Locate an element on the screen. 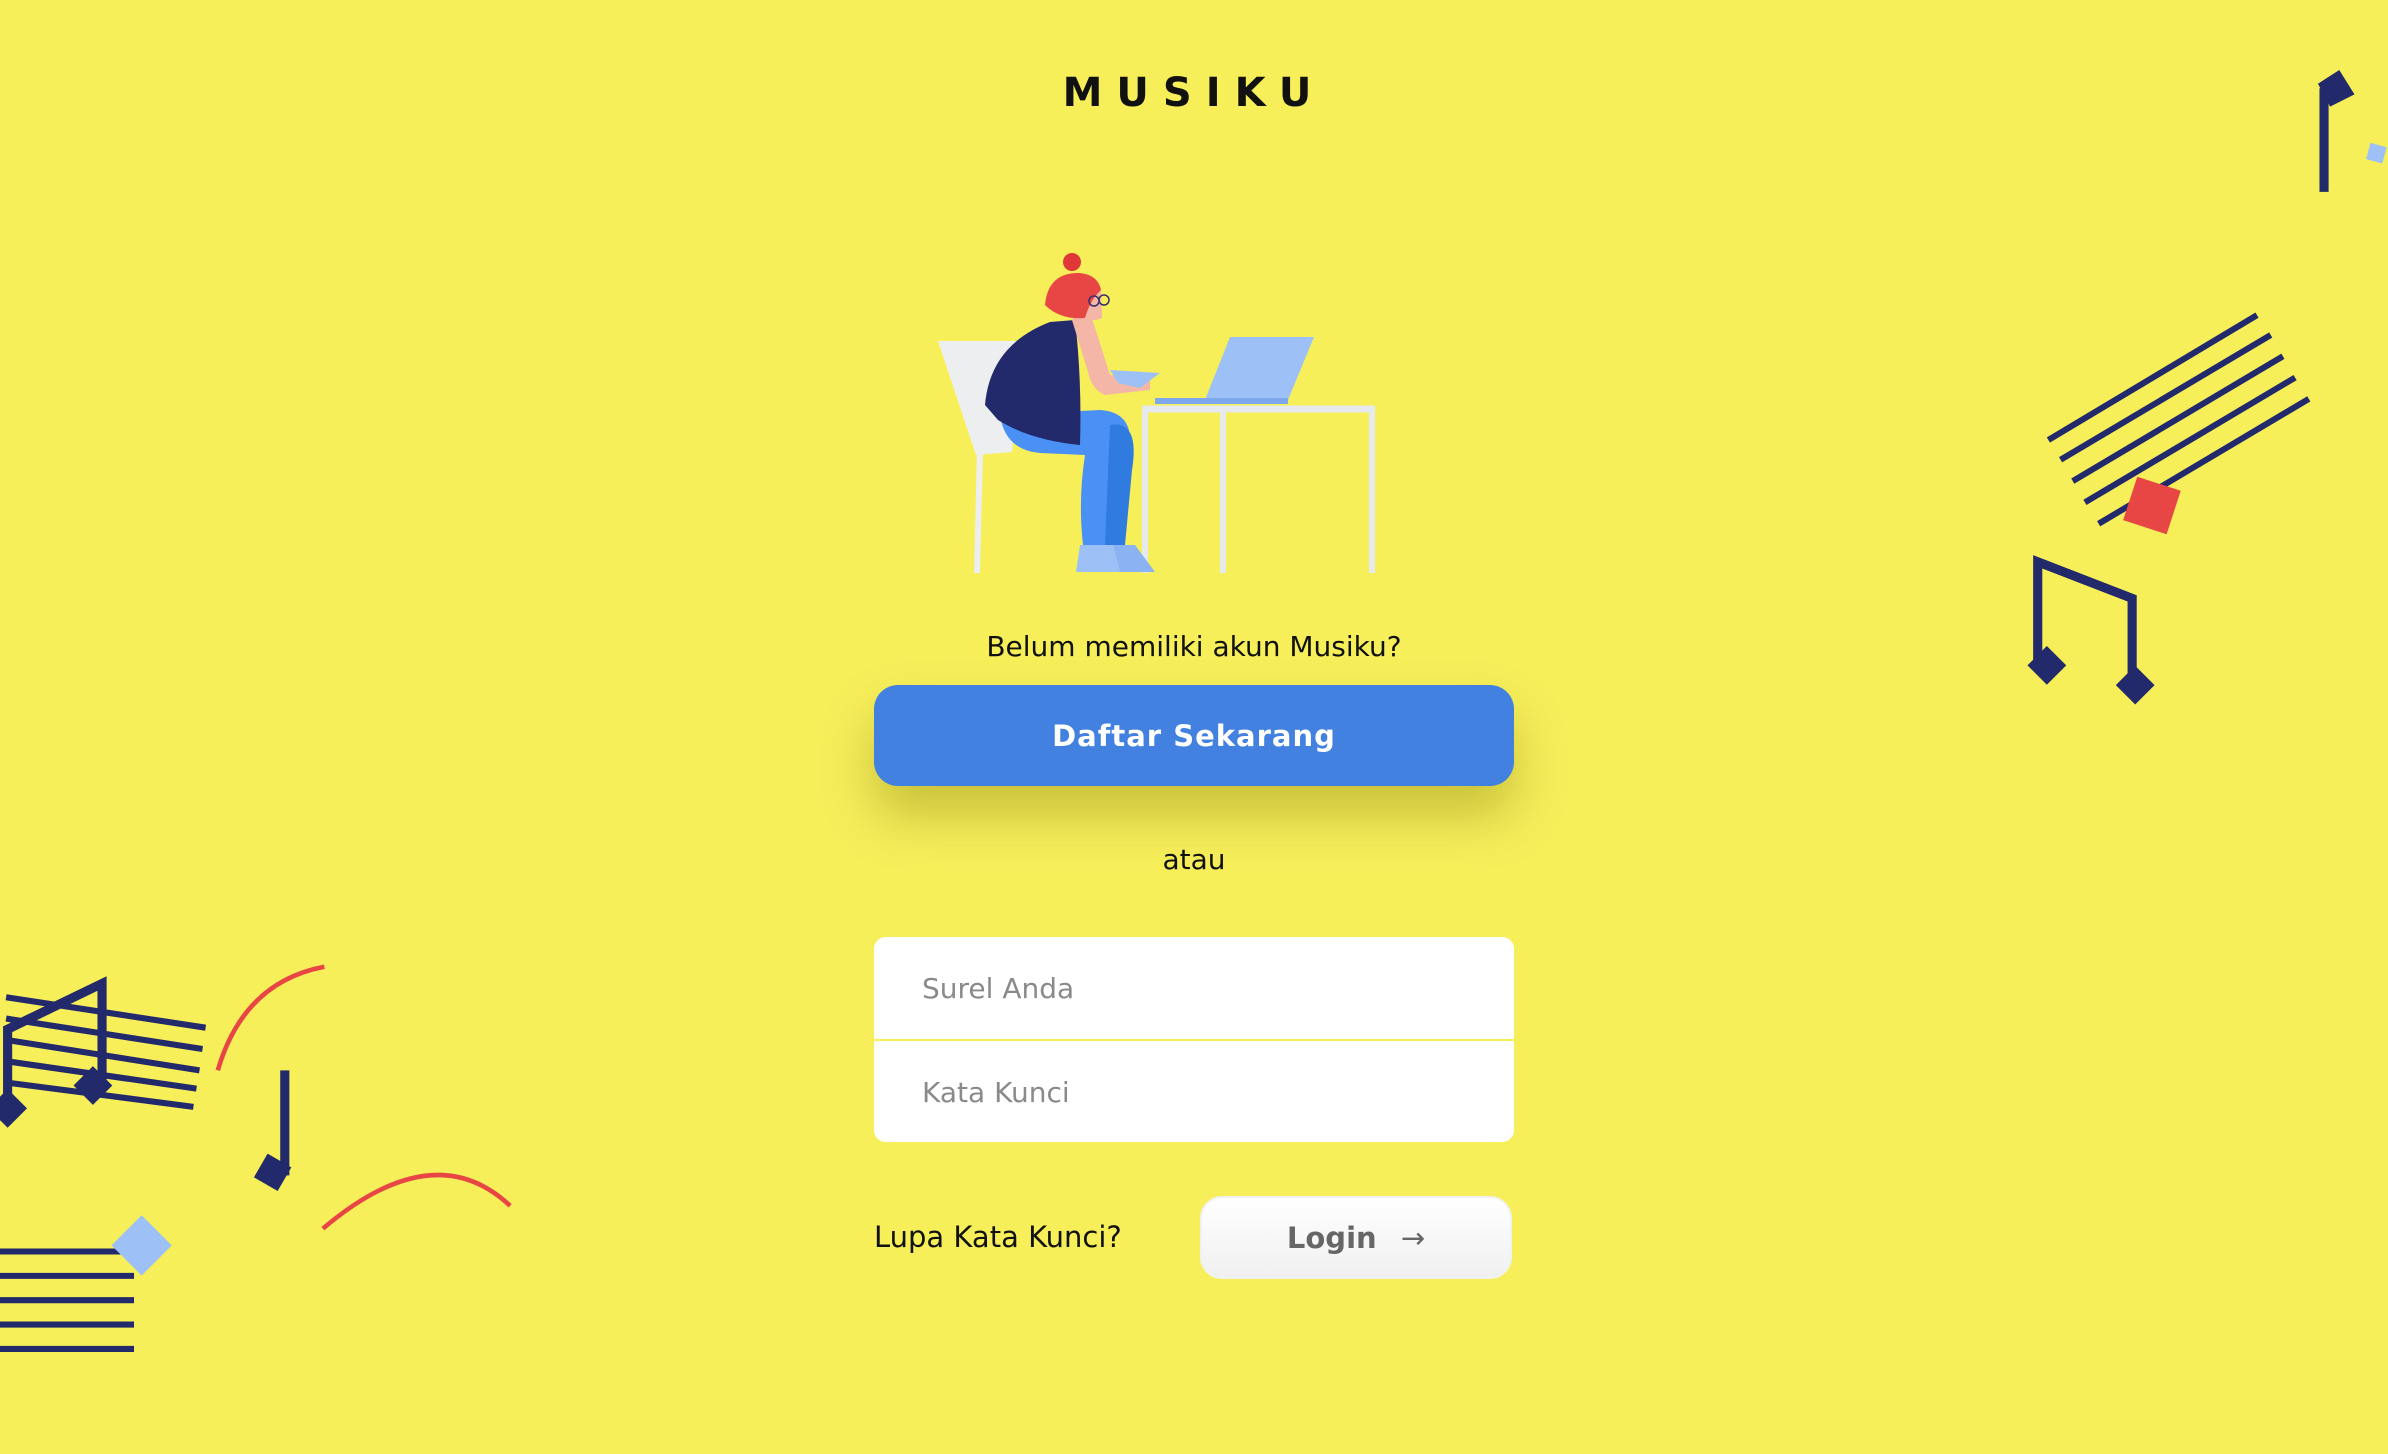 The height and width of the screenshot is (1454, 2388). app-logo: MUSIKU is located at coordinates (1194, 93).